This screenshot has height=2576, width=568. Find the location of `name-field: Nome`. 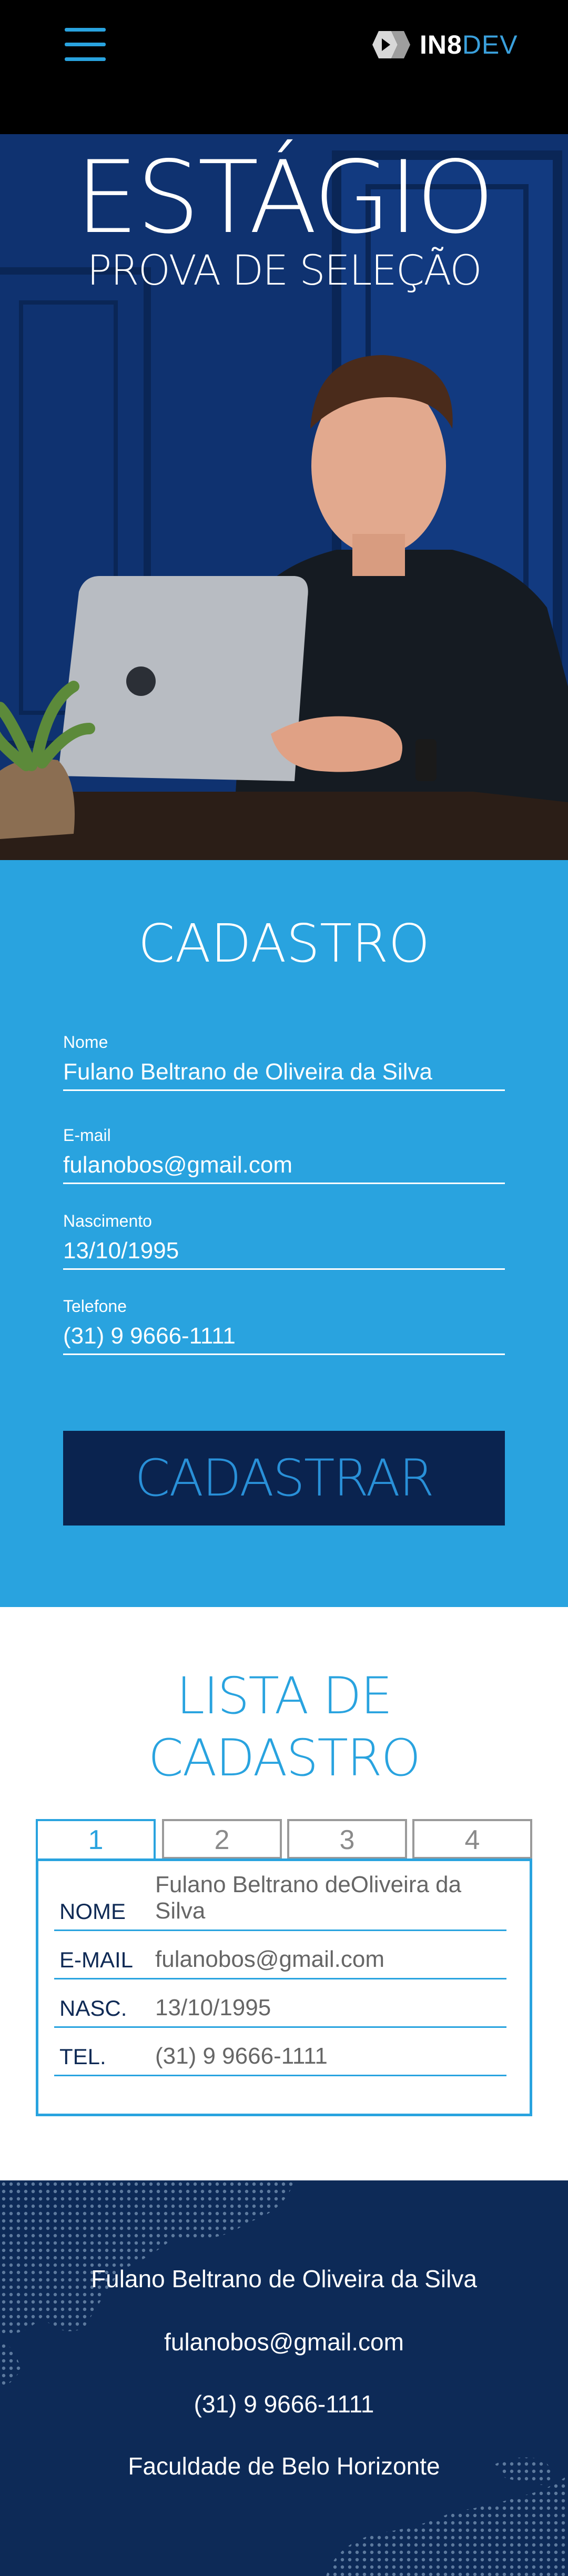

name-field: Nome is located at coordinates (284, 1062).